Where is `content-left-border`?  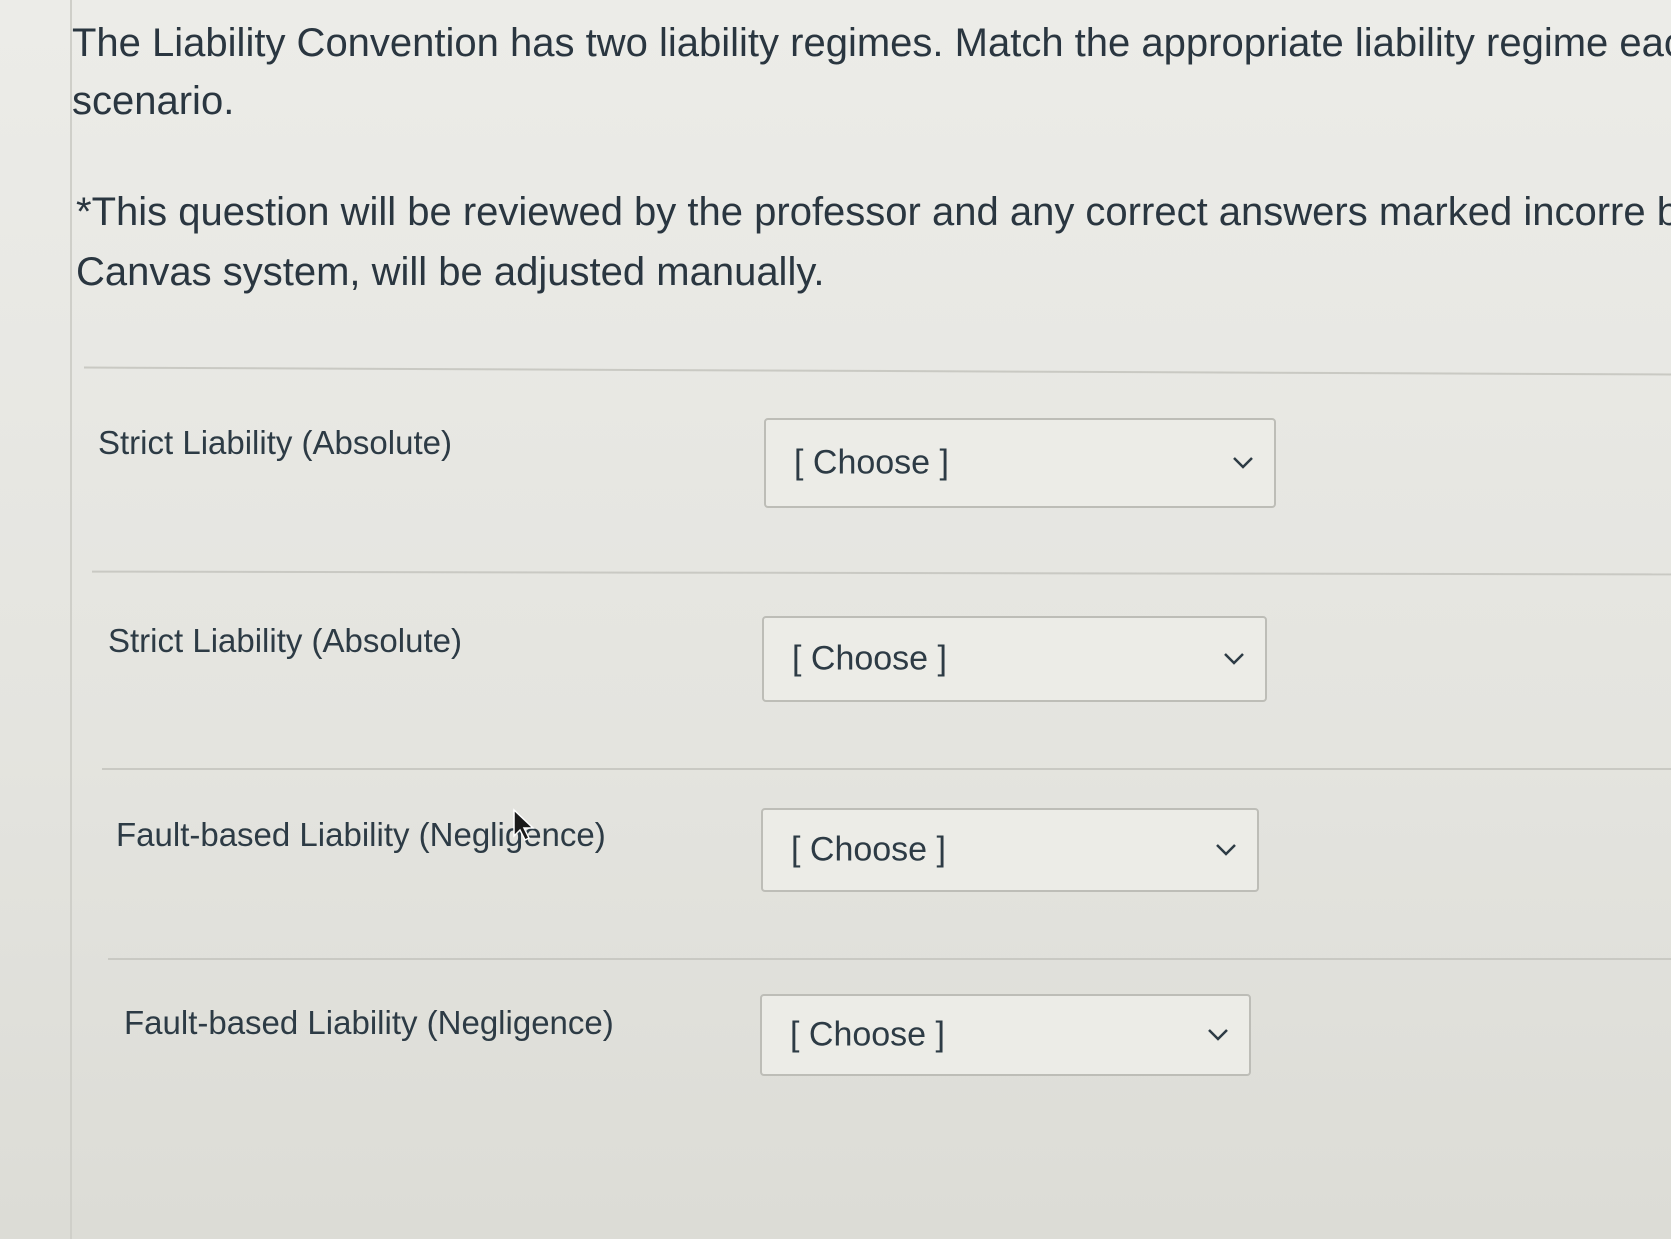
content-left-border is located at coordinates (71, 619).